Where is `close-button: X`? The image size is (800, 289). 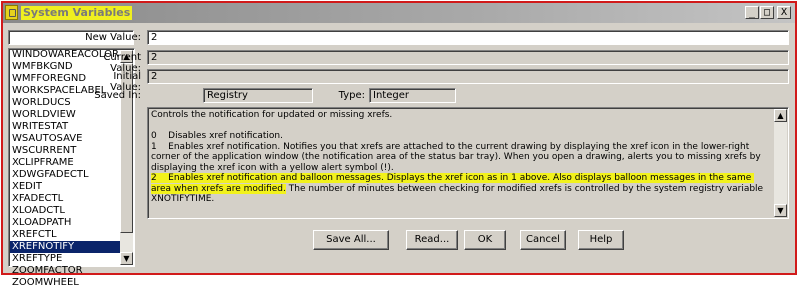
close-button: X is located at coordinates (784, 12).